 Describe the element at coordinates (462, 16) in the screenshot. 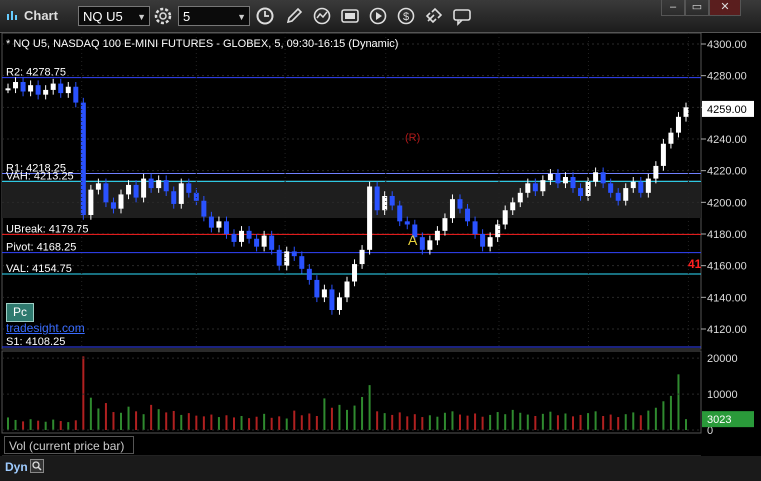

I see `chat-icon` at that location.